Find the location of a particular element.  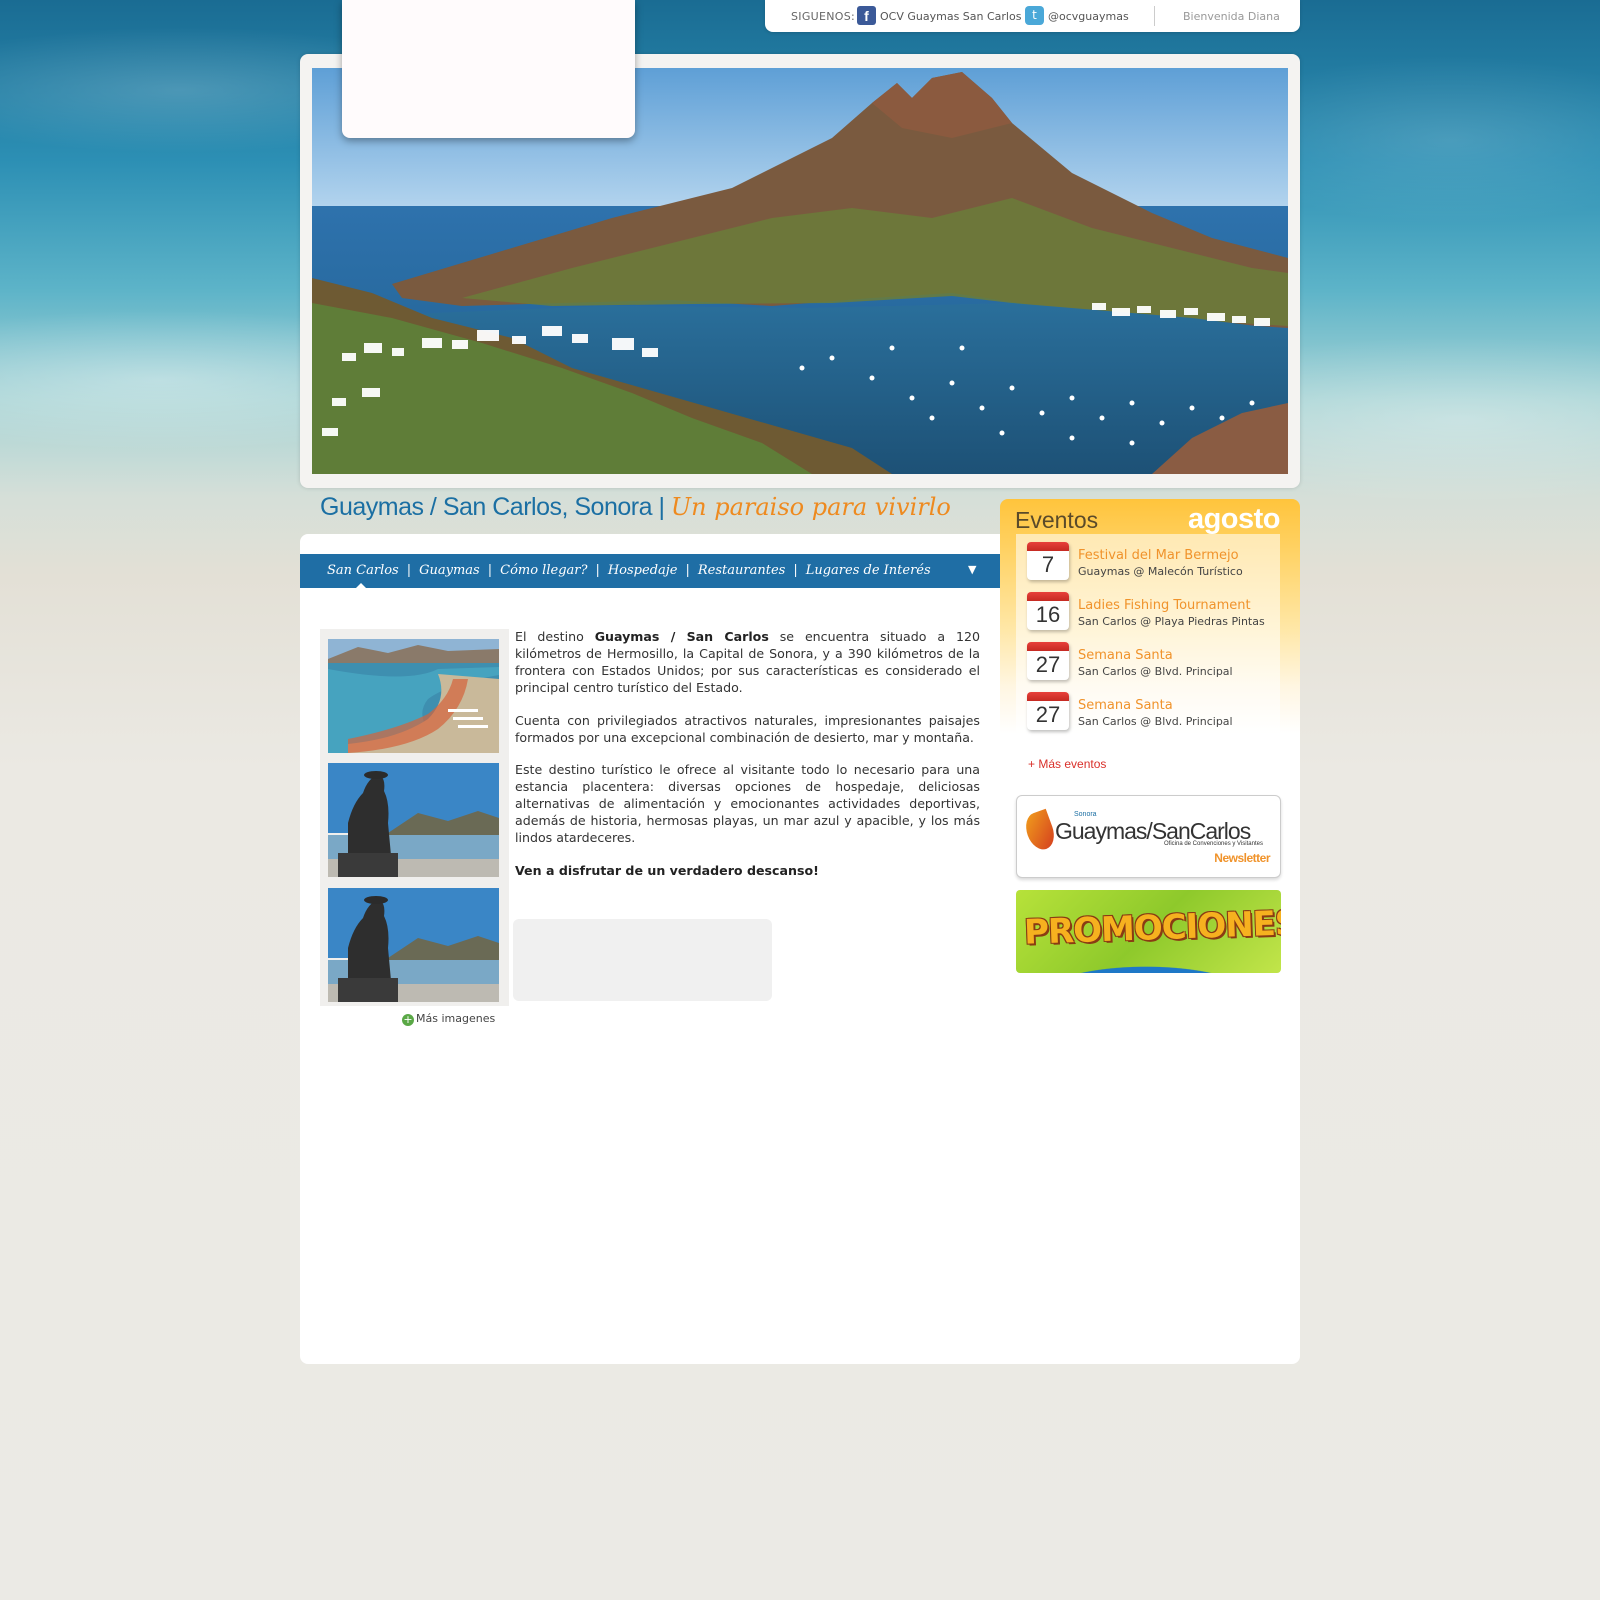

events-title: Eventos is located at coordinates (1057, 520).